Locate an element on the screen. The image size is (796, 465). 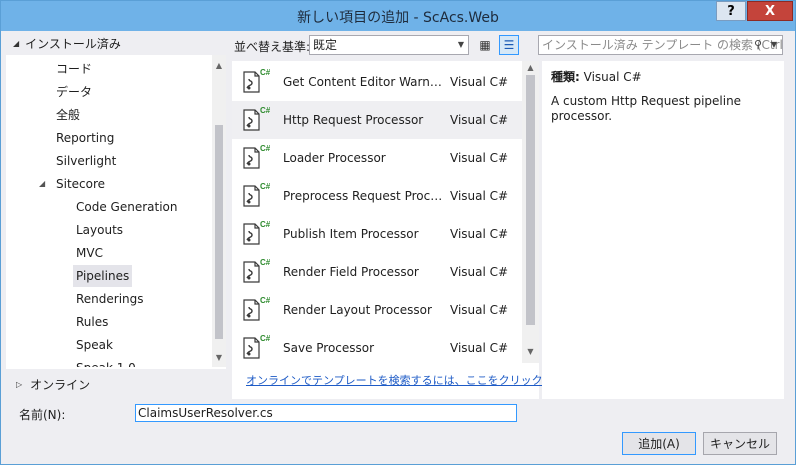
name-input: ClaimsUserResolver.cs is located at coordinates (326, 413).